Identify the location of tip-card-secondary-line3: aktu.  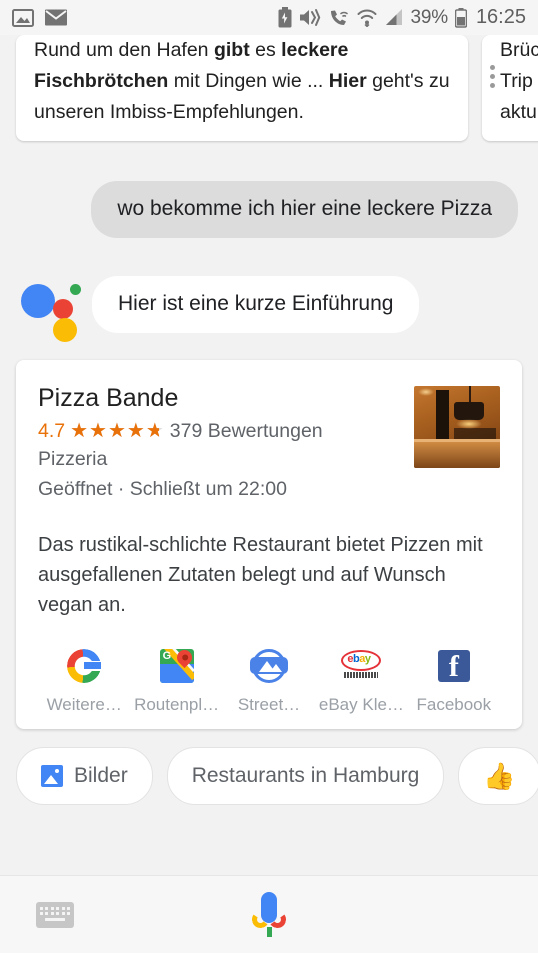
(518, 112).